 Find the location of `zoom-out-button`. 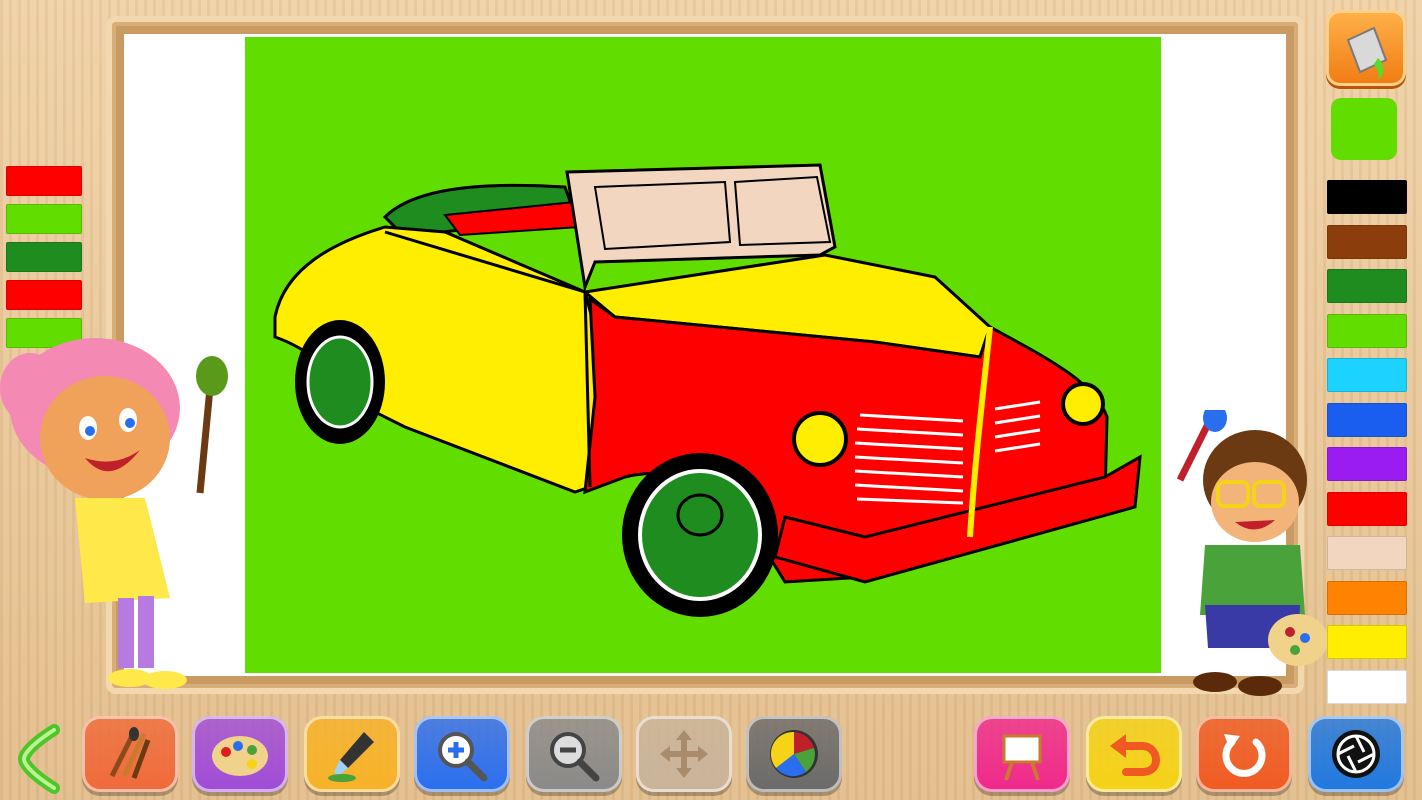

zoom-out-button is located at coordinates (574, 754).